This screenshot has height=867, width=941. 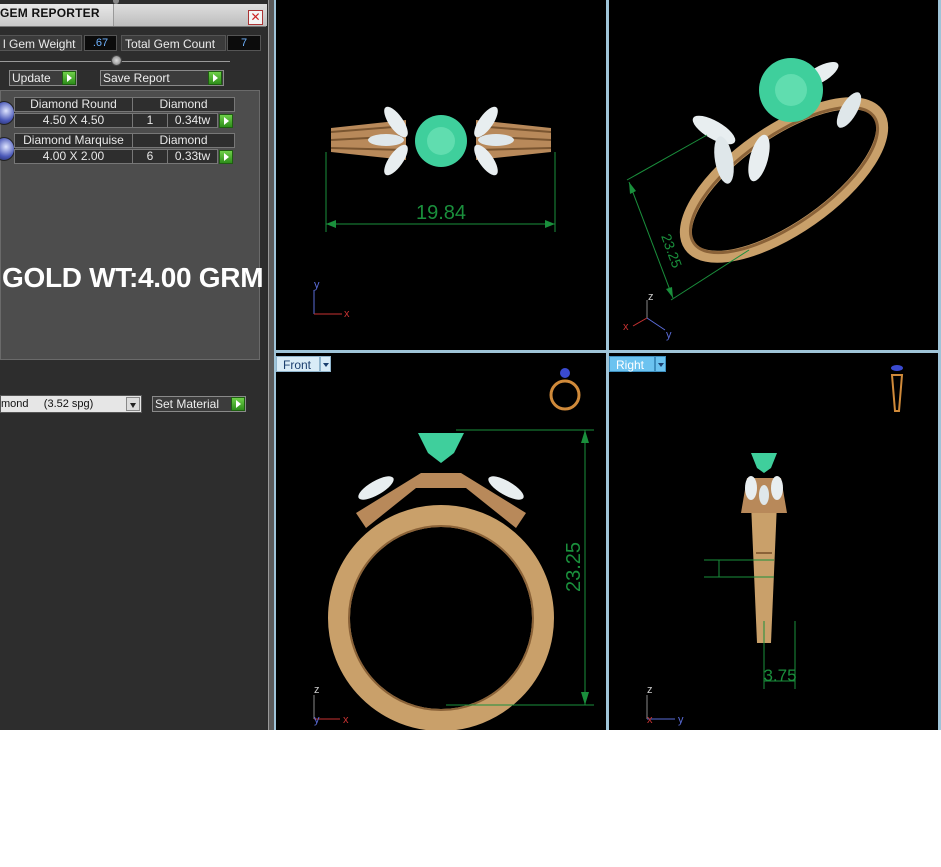 I want to click on set-material-button-label: Set Material, so click(x=187, y=404).